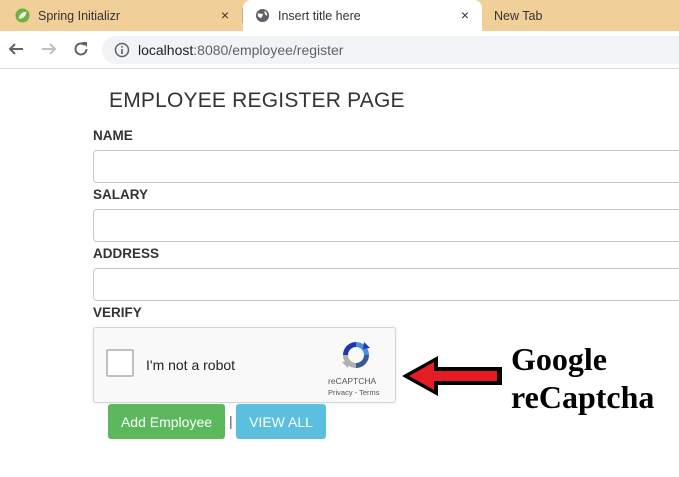  Describe the element at coordinates (452, 376) in the screenshot. I see `annotation-arrow-icon` at that location.